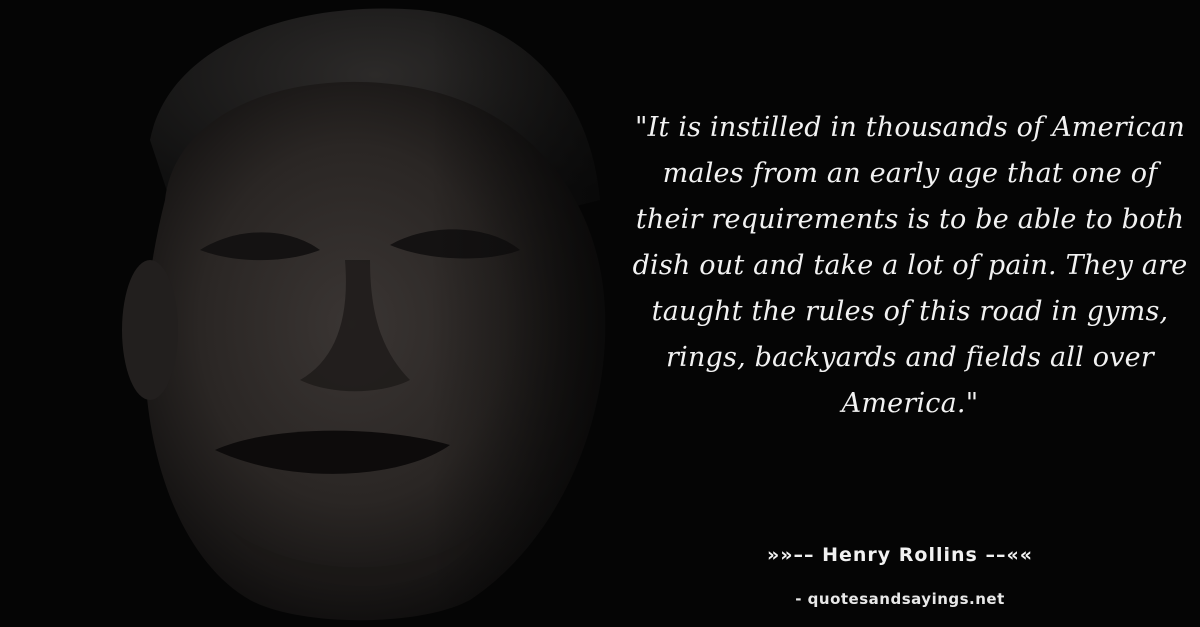 This screenshot has width=1200, height=627. Describe the element at coordinates (900, 599) in the screenshot. I see `site-credit: - quotesandsayings.net` at that location.